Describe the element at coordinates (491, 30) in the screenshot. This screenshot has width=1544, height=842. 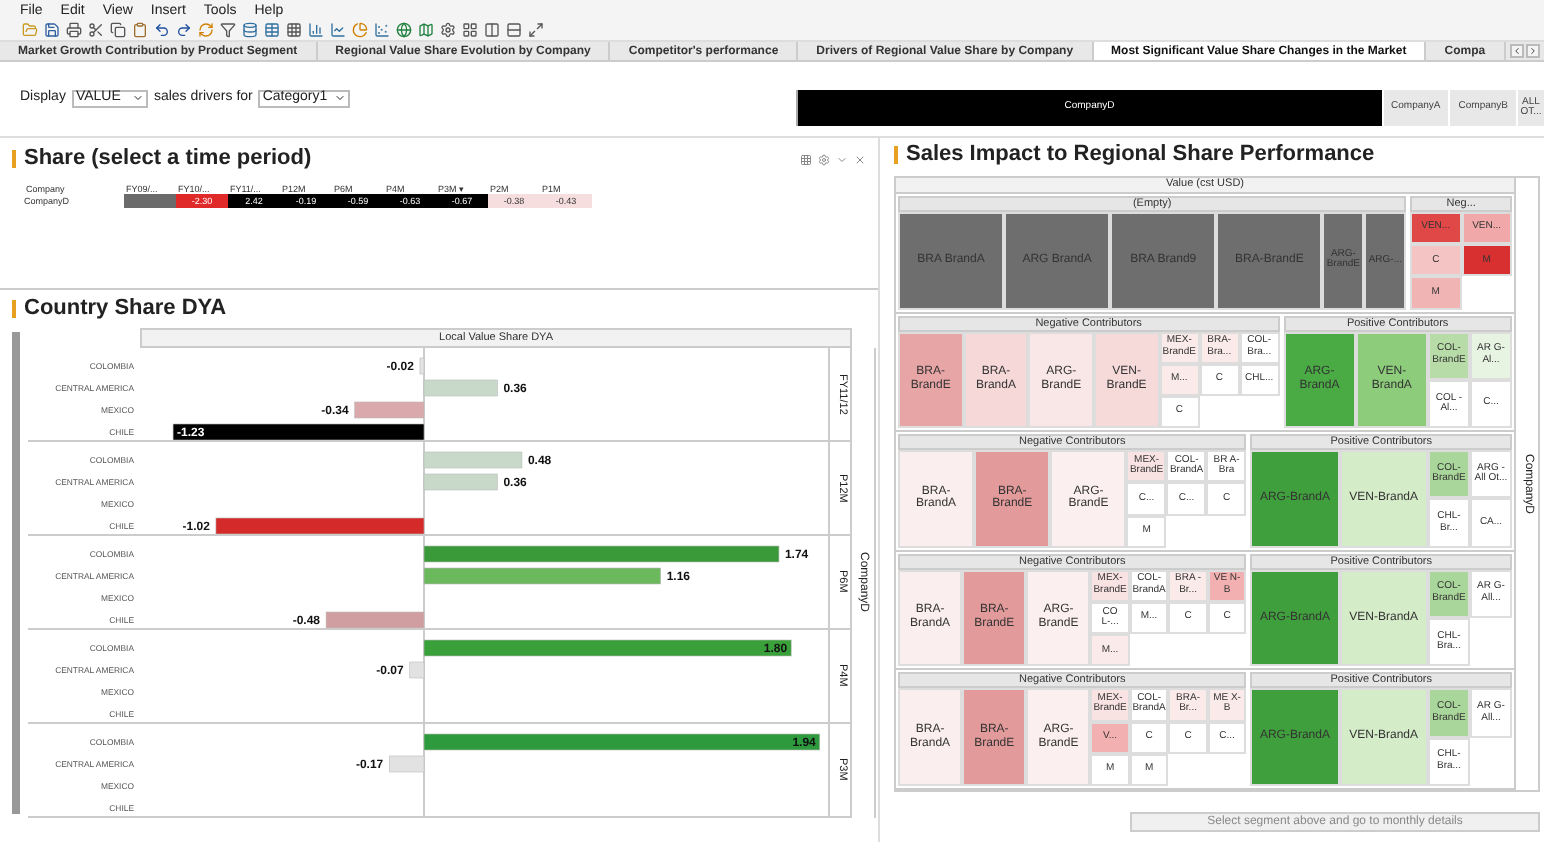
I see `columns-icon` at that location.